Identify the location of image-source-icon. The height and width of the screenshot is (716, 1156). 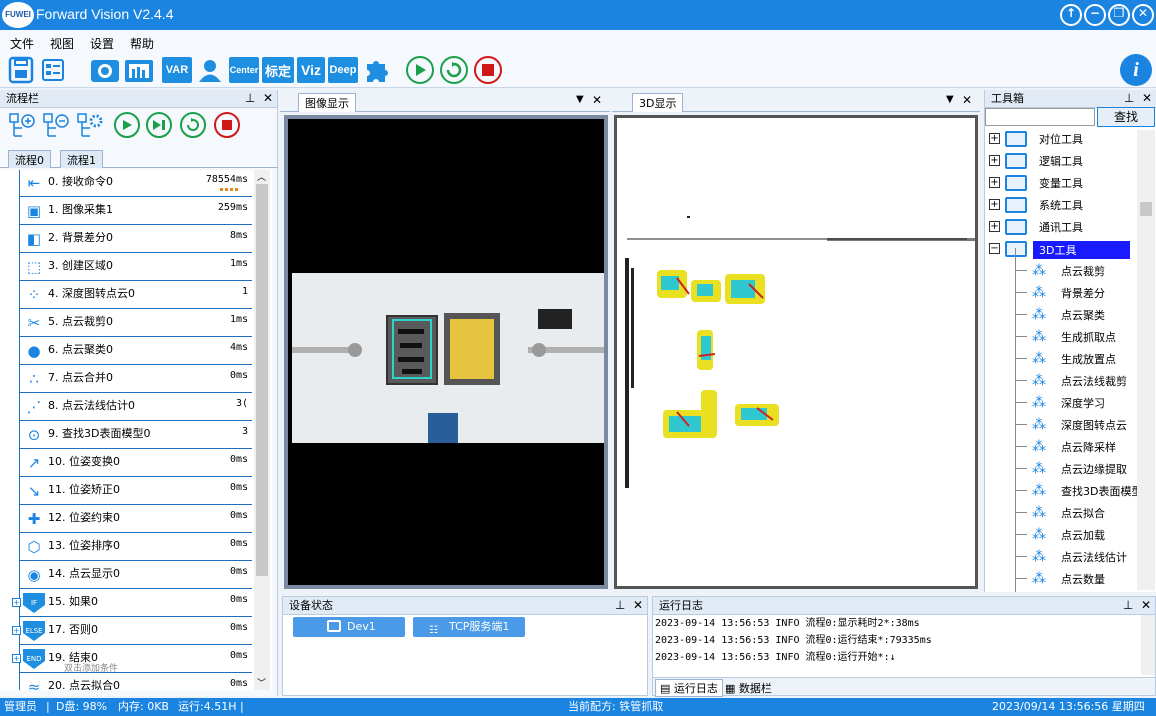
(139, 70).